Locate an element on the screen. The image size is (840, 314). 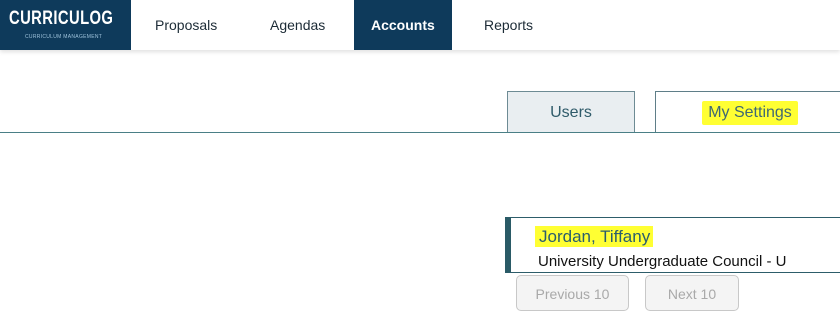
curriculog-logo: CURRICULOG CURRICULUM MANAGEMENT is located at coordinates (65, 25).